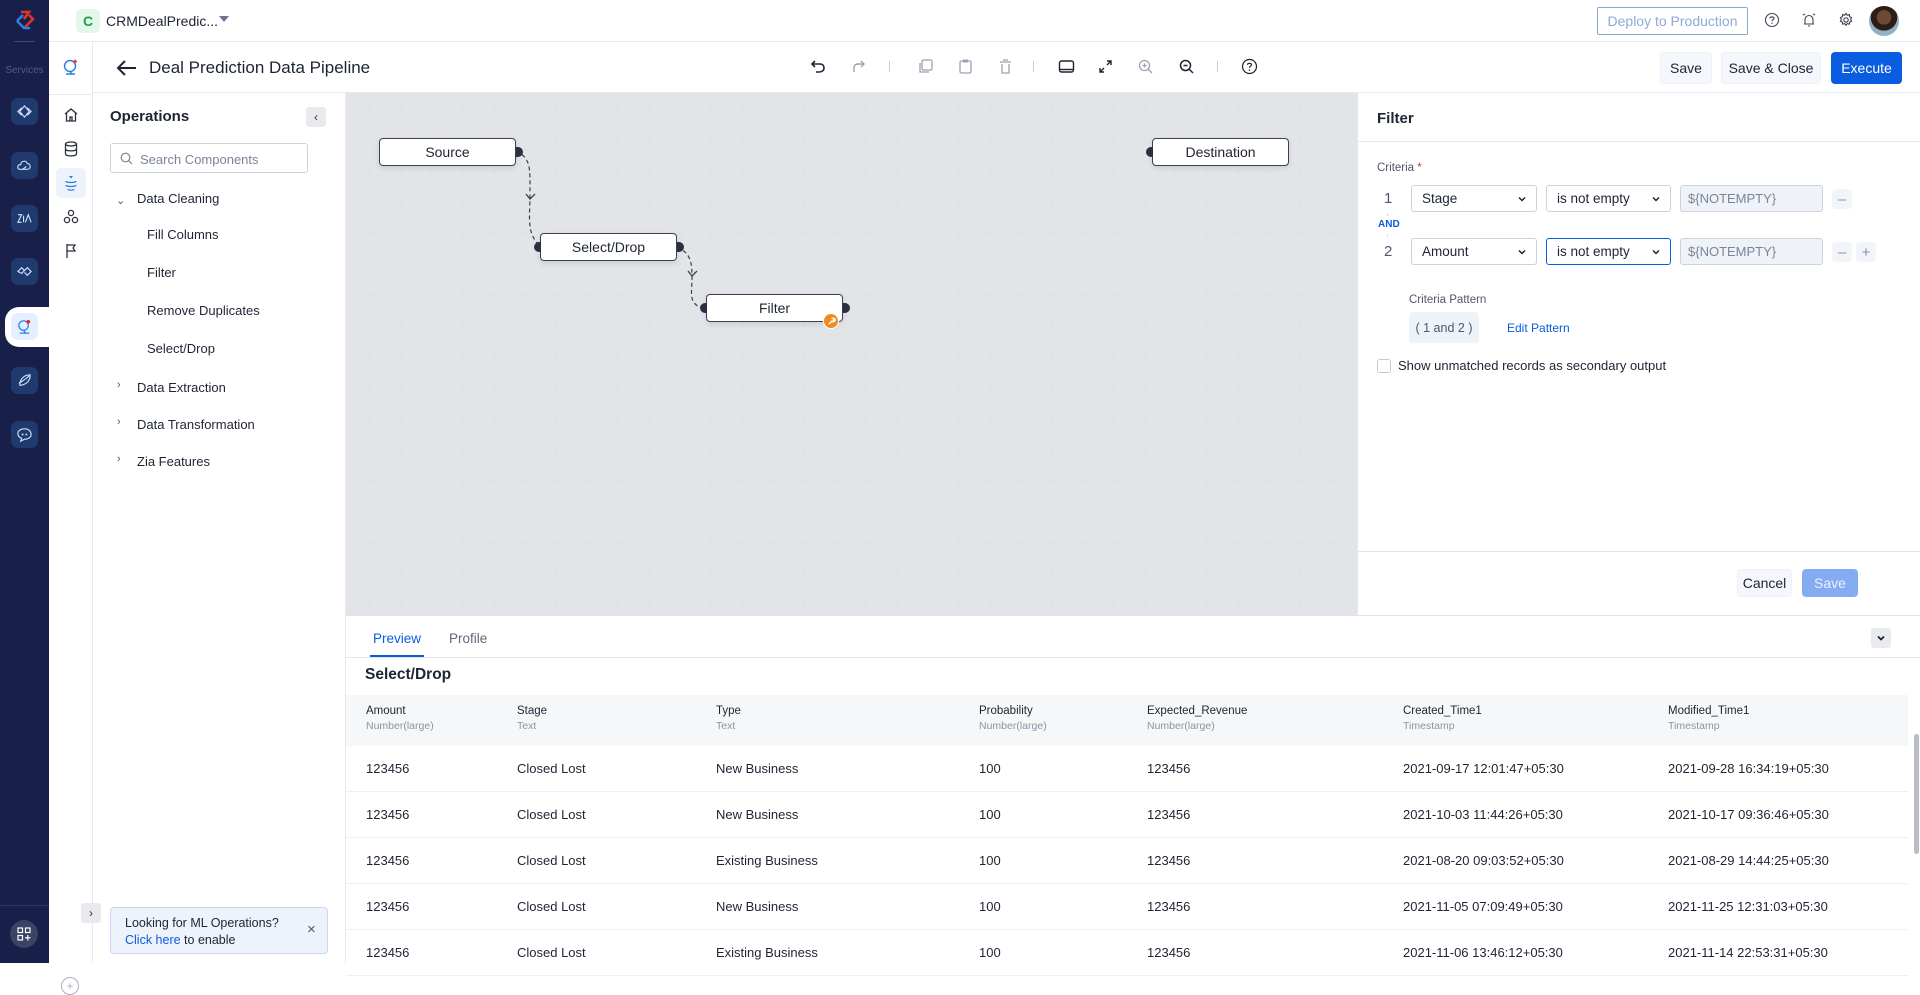 This screenshot has width=1920, height=995. I want to click on undo-icon, so click(818, 66).